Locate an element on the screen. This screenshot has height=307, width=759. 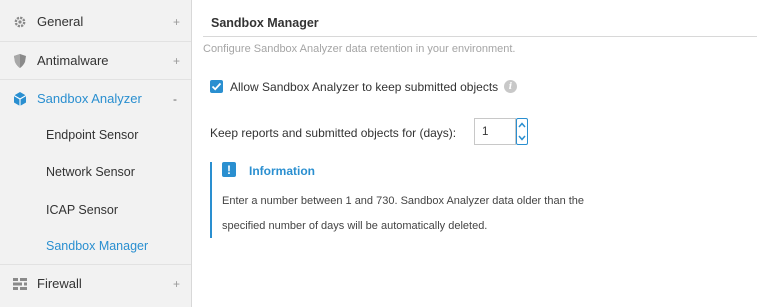
sidebar-item-label: Firewall is located at coordinates (59, 283).